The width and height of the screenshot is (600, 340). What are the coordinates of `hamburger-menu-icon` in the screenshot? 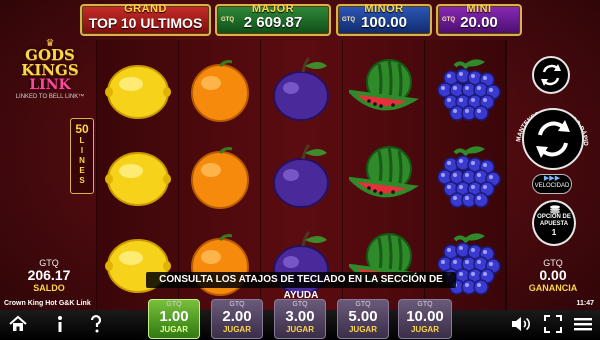 It's located at (583, 324).